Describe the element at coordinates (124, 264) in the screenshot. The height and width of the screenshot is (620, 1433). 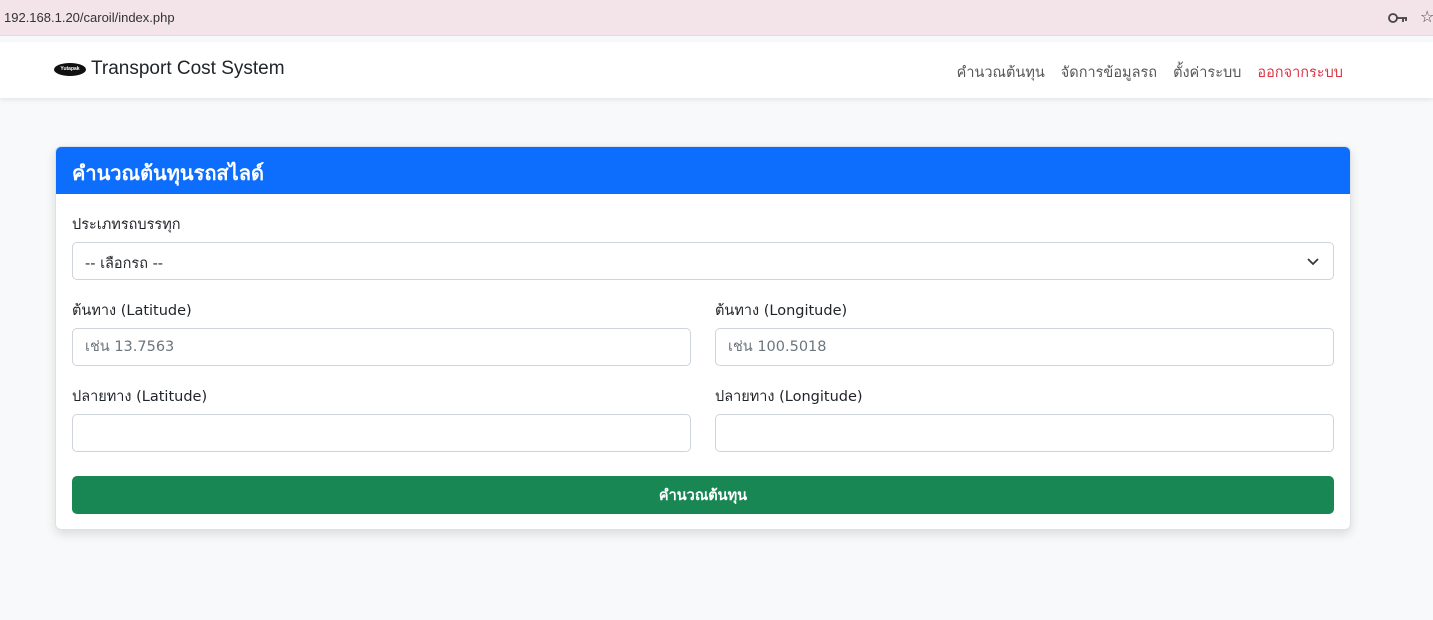
I see `vehicle-type-selected: -- เลือกรถ --` at that location.